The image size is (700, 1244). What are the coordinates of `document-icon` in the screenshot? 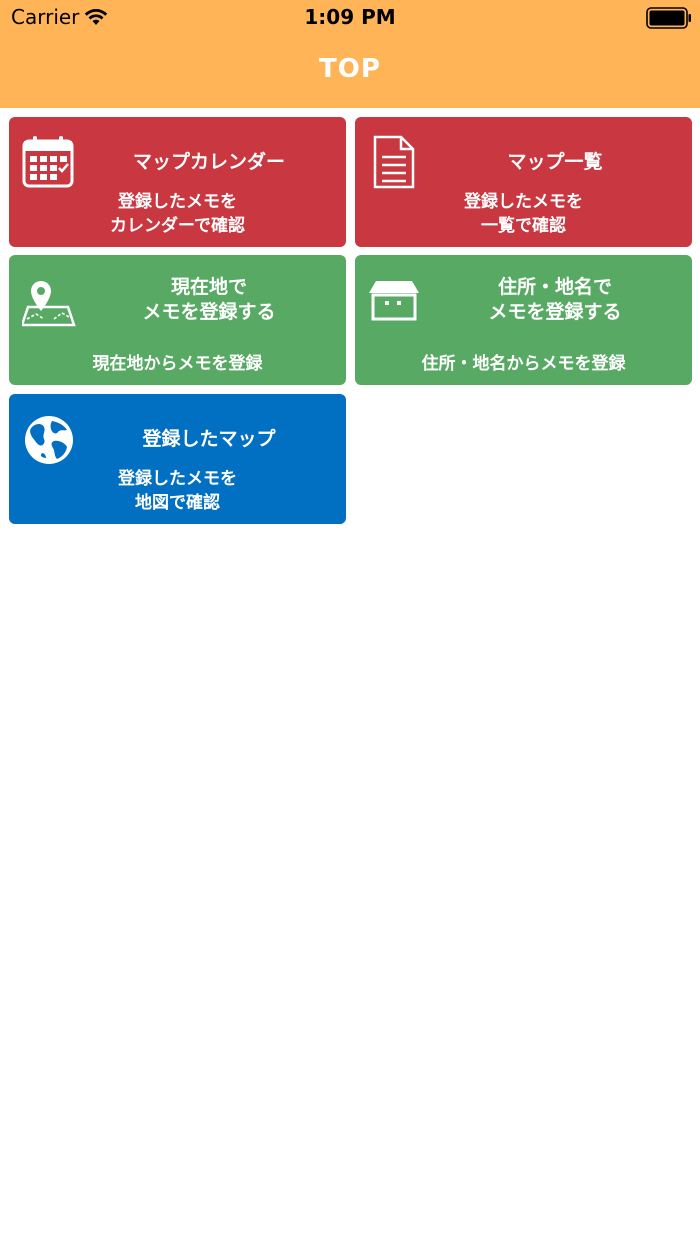 It's located at (394, 164).